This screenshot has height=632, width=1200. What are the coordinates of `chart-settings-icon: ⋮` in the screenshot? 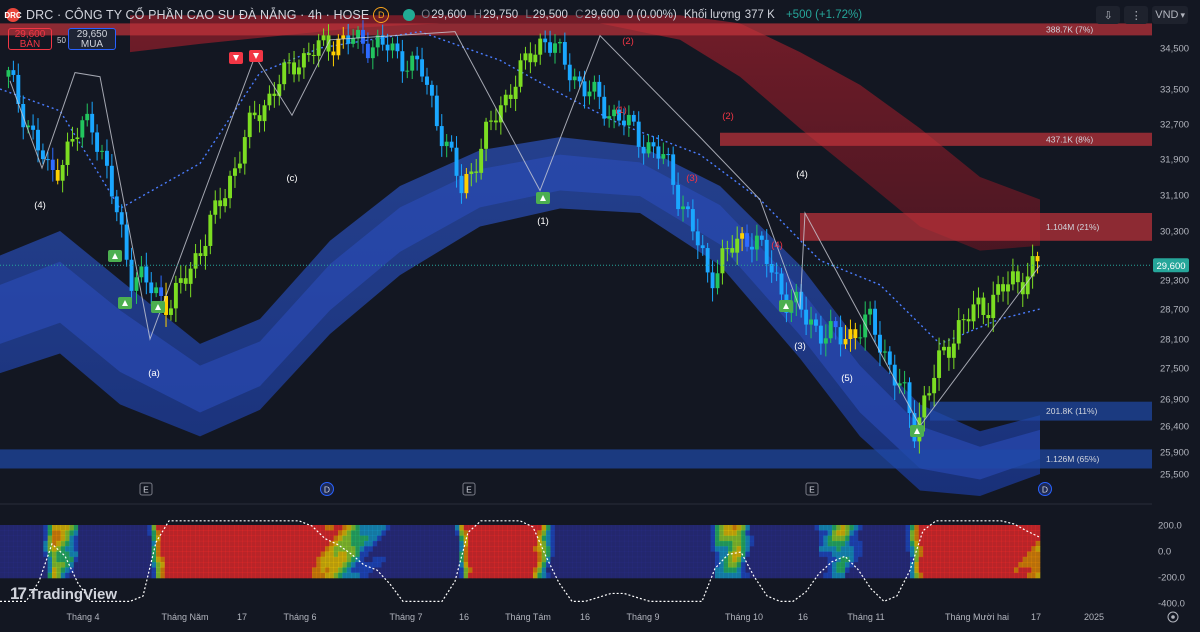 It's located at (1136, 15).